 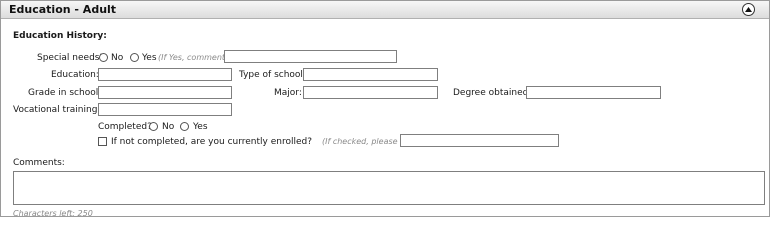 What do you see at coordinates (39, 163) in the screenshot?
I see `comments-label: Comments:` at bounding box center [39, 163].